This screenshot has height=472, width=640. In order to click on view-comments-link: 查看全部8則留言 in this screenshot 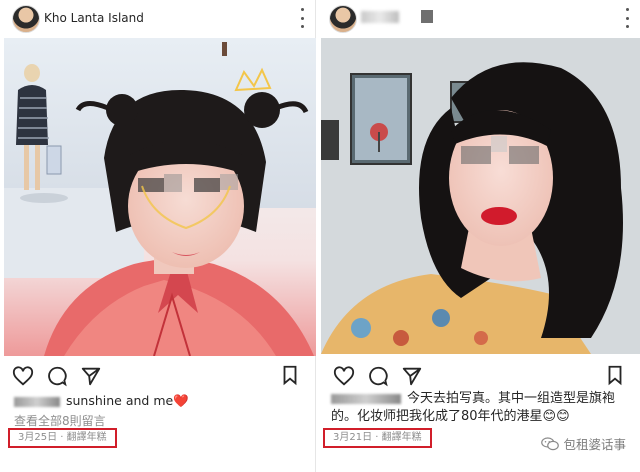, I will do `click(60, 420)`.